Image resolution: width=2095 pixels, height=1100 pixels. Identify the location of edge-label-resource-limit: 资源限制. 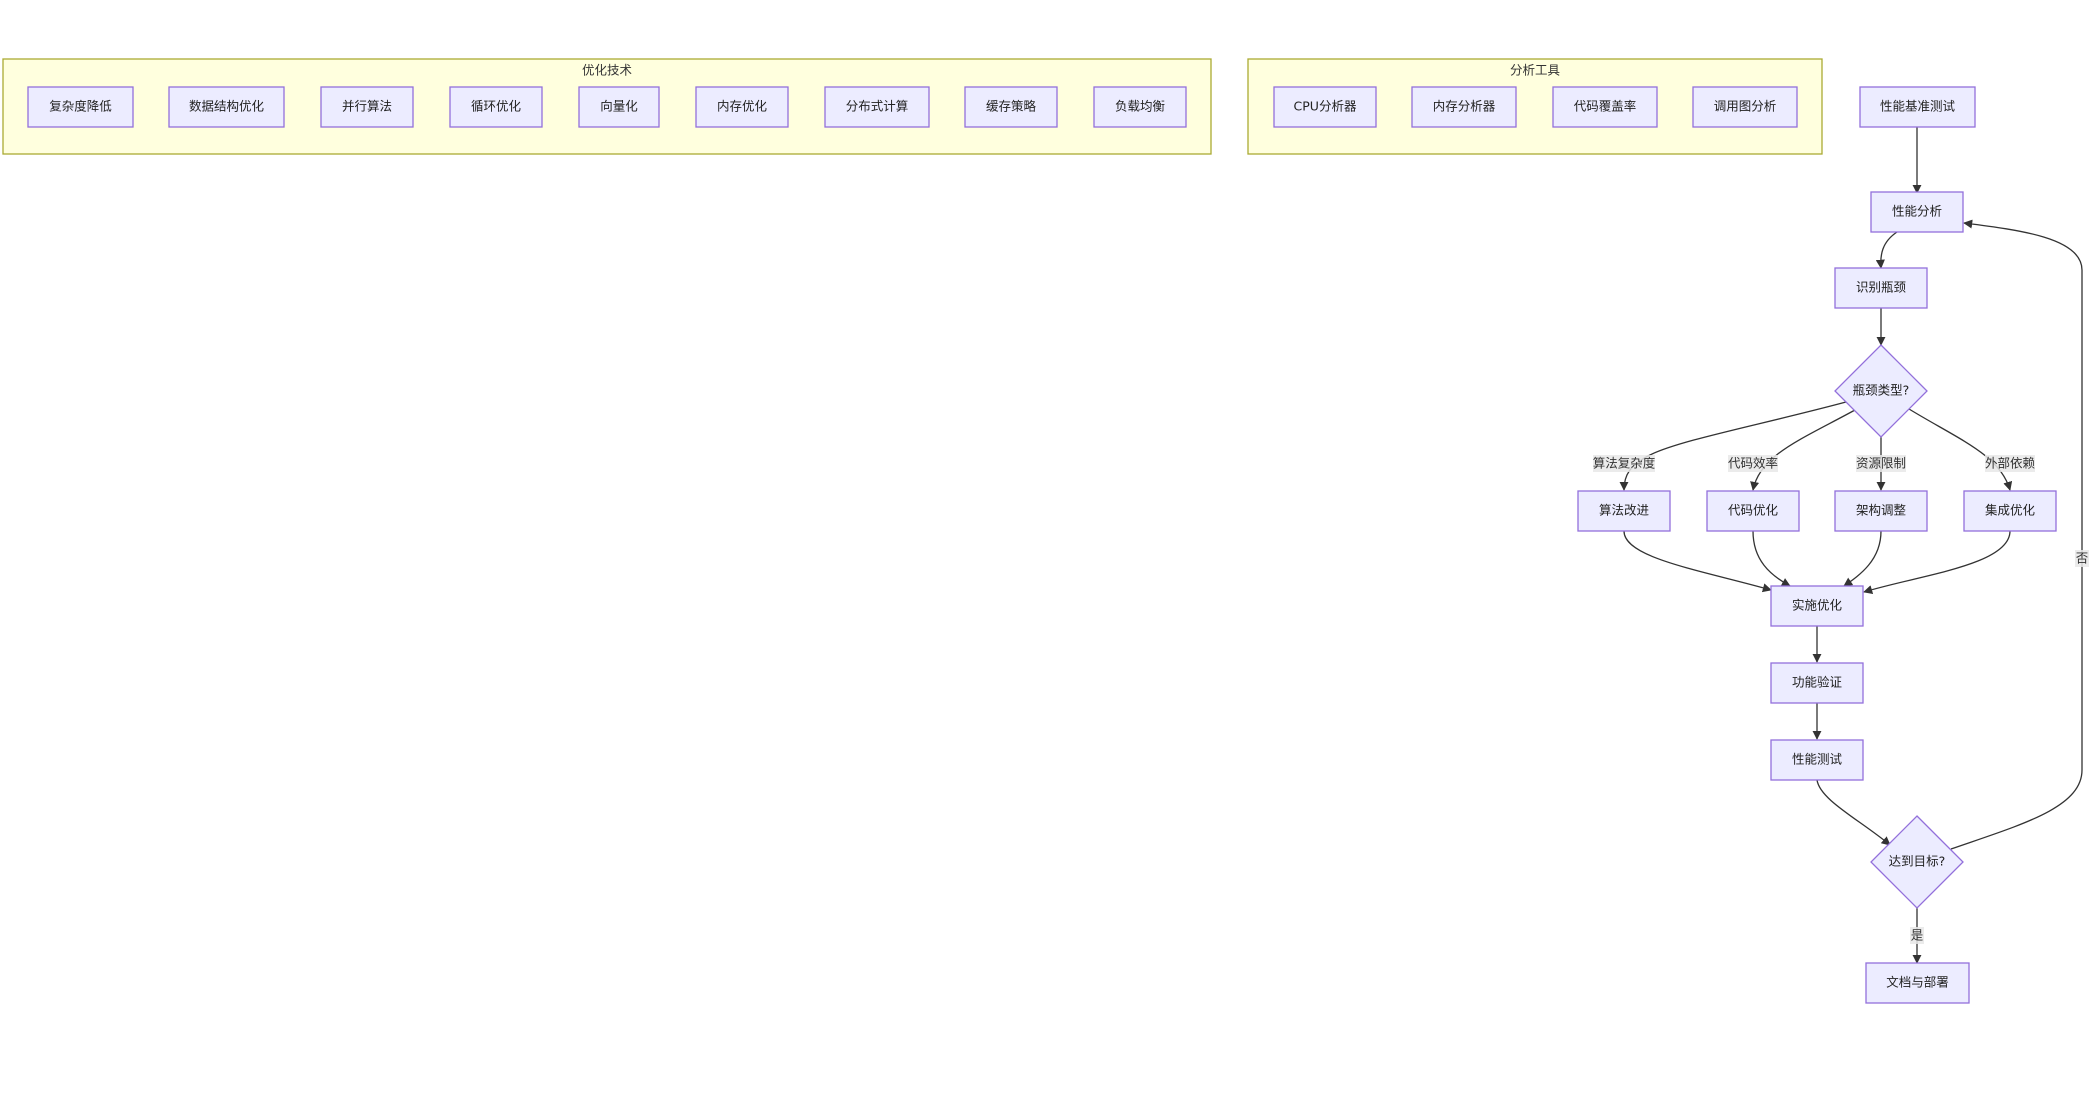
(1881, 463).